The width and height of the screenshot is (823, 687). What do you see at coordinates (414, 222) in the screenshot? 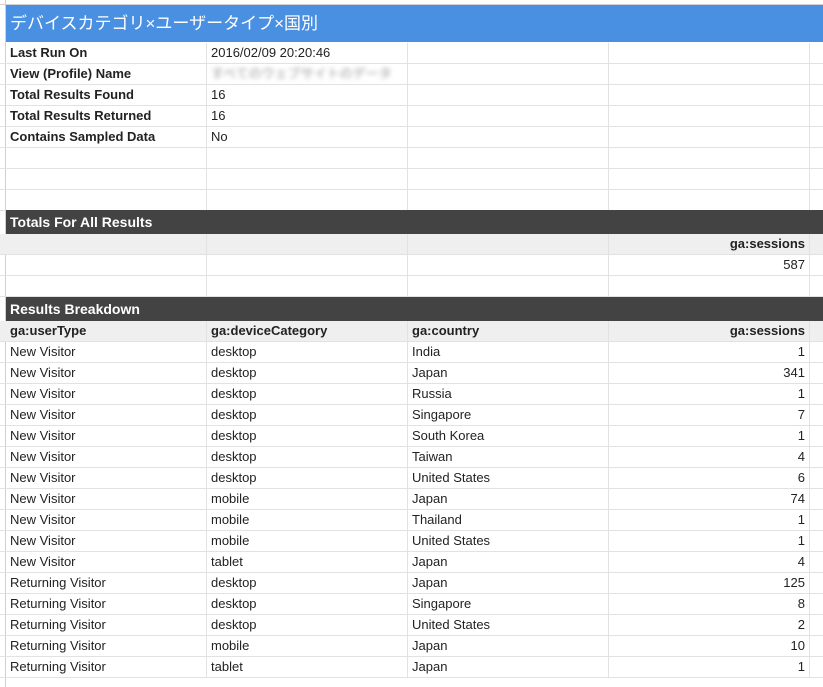
I see `totals-section-header: Totals For All Results` at bounding box center [414, 222].